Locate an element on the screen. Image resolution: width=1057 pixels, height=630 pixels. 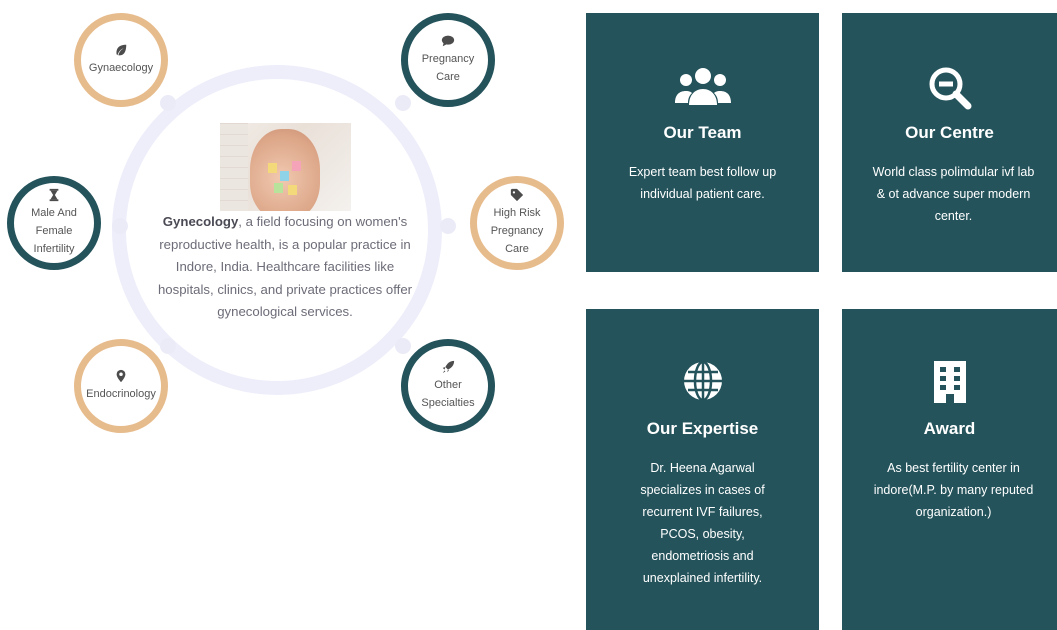
users-icon is located at coordinates (702, 86).